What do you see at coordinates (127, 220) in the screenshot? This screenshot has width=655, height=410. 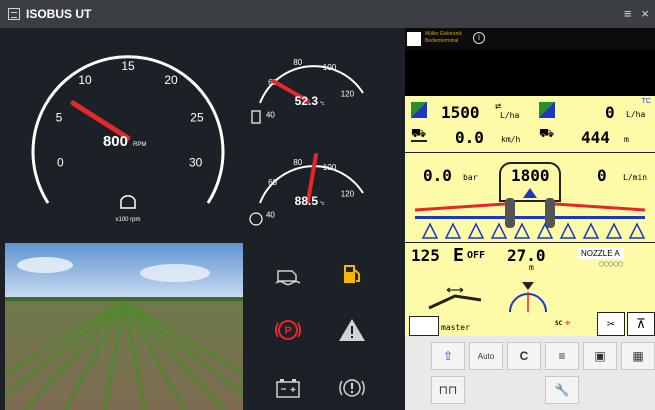 I see `rpm-scale-label: x100 rpm` at bounding box center [127, 220].